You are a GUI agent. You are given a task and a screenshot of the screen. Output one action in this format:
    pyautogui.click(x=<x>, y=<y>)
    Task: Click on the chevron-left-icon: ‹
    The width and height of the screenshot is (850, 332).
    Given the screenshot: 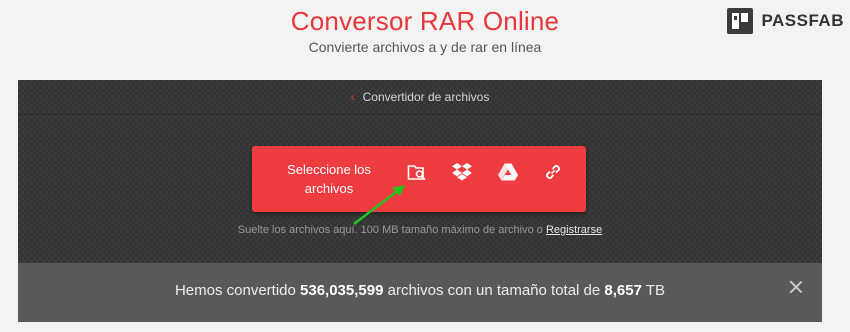 What is the action you would take?
    pyautogui.click(x=352, y=97)
    